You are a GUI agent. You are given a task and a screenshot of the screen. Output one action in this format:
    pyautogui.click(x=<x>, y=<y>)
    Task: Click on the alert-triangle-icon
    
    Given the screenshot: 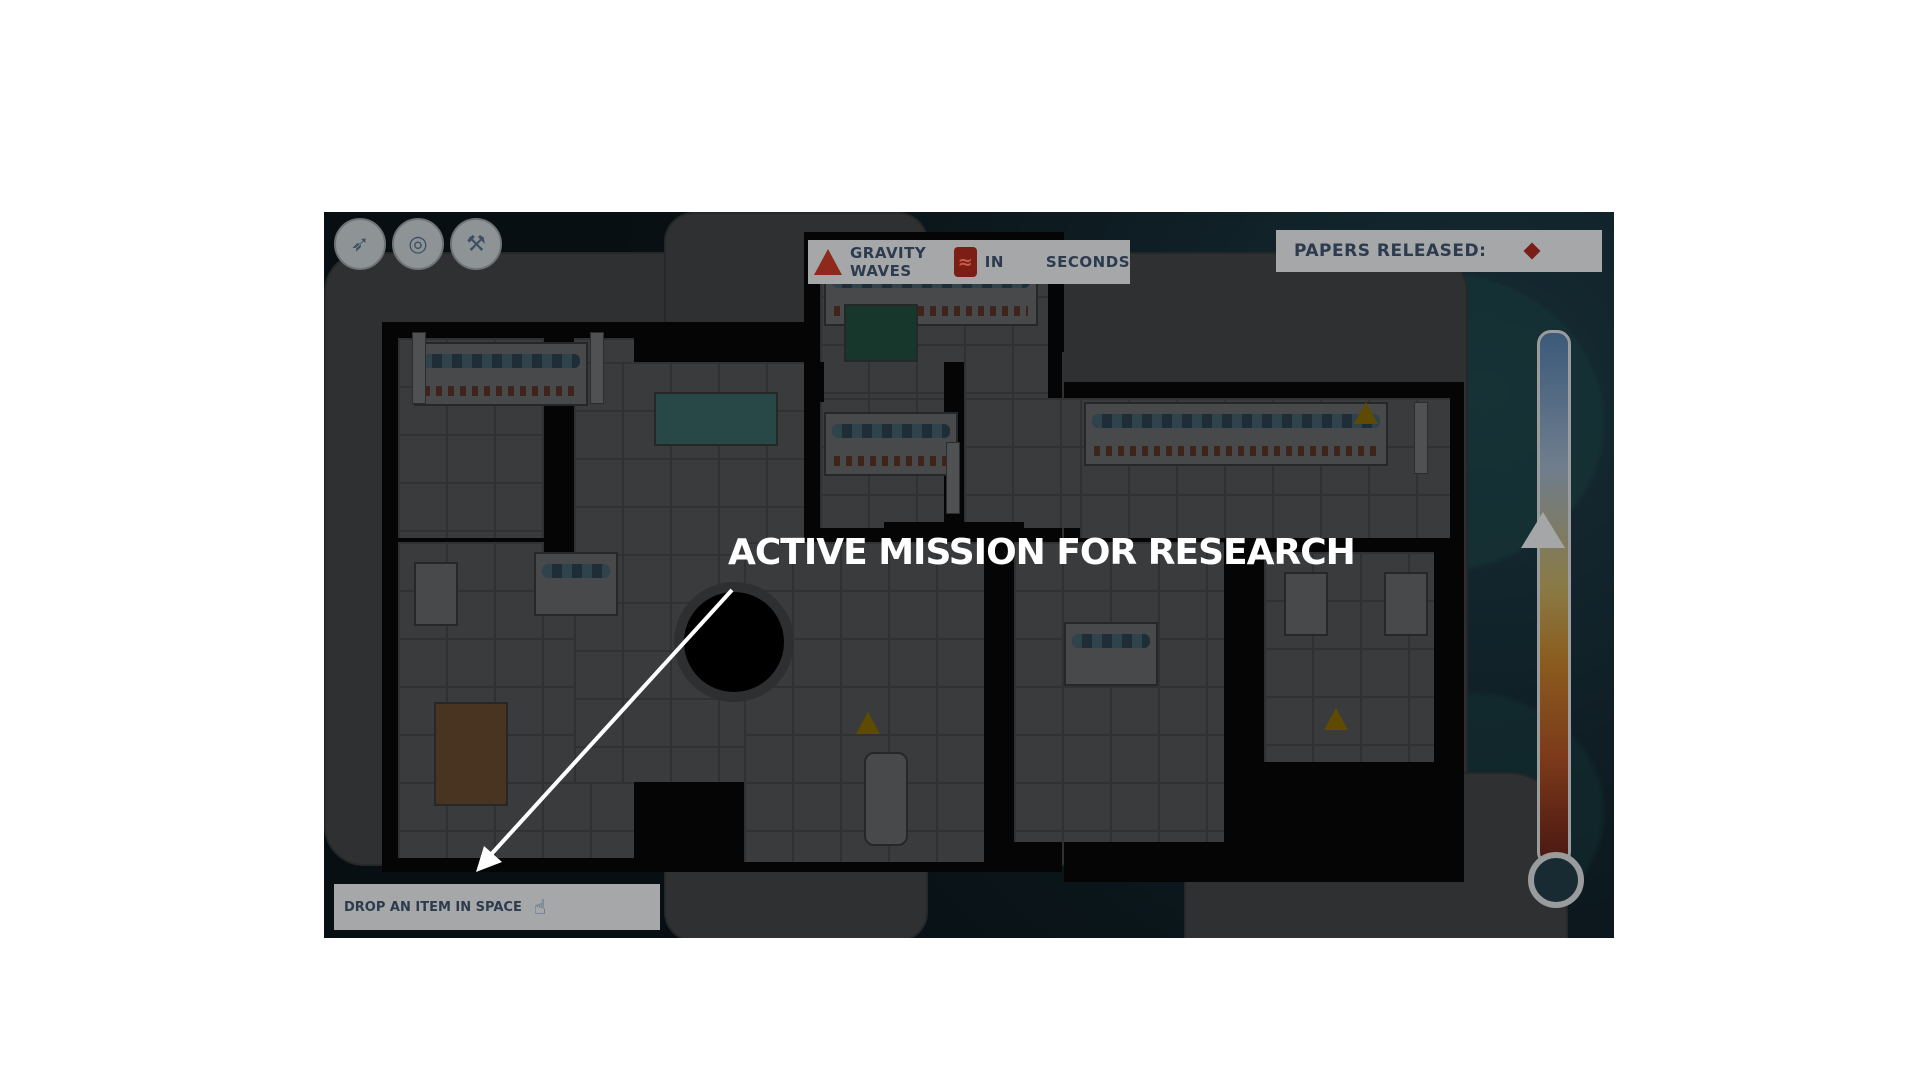 What is the action you would take?
    pyautogui.click(x=828, y=262)
    